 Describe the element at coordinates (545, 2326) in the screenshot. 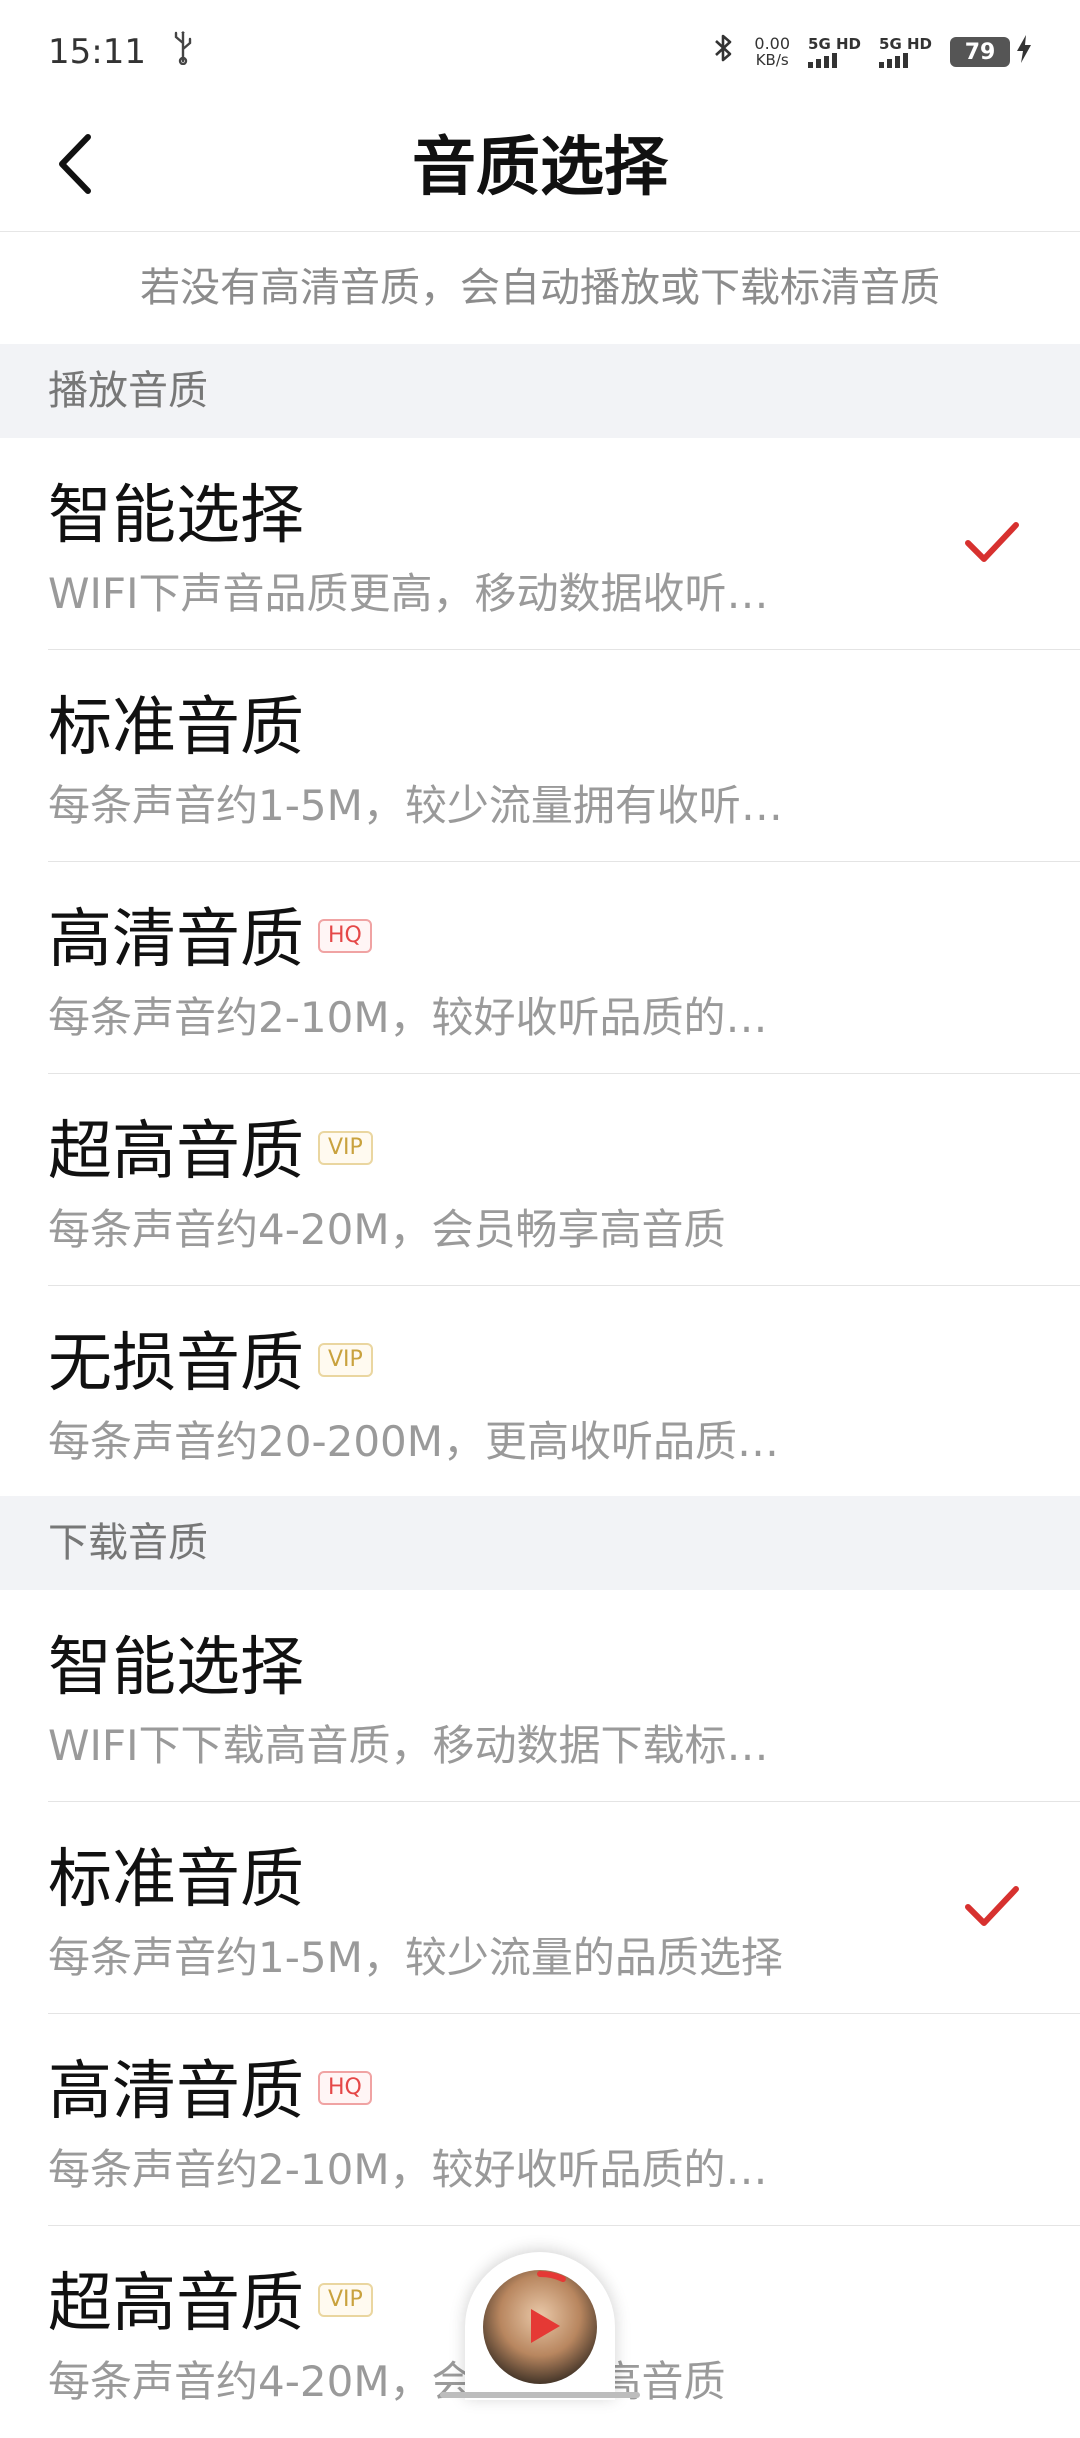

I see `play-icon` at that location.